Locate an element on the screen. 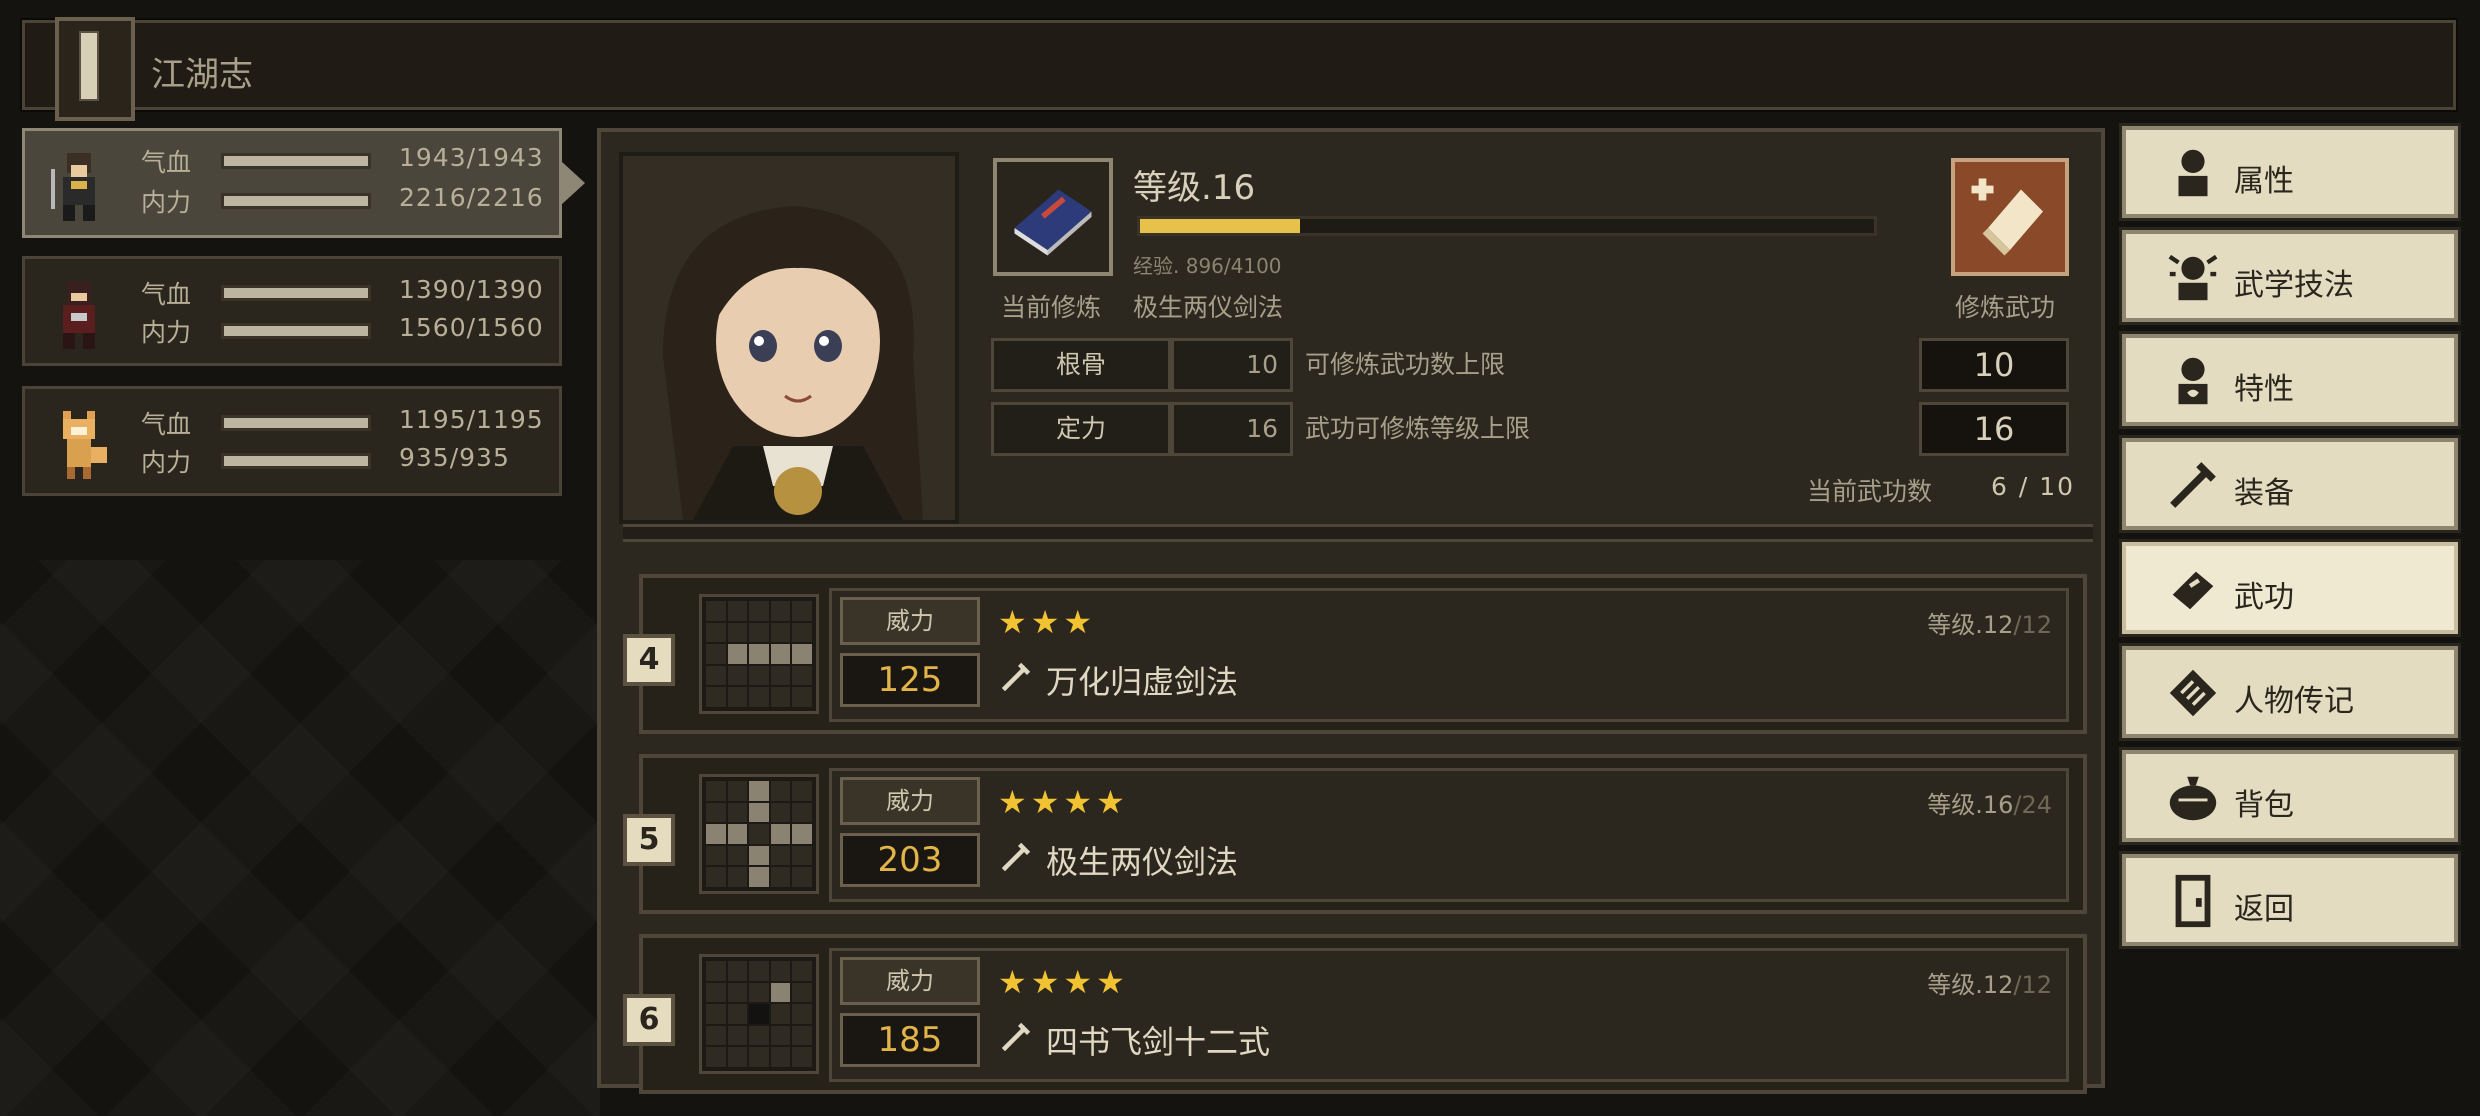  stat-row-focus: 定力 16 武功可修炼等级上限 16 is located at coordinates (1530, 429).